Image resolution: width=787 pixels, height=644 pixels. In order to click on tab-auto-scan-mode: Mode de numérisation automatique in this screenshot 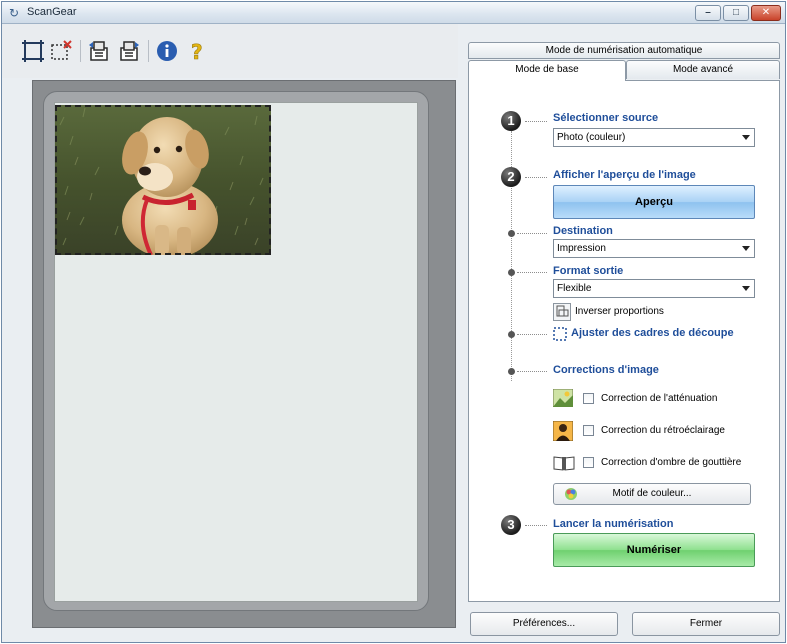, I will do `click(624, 50)`.